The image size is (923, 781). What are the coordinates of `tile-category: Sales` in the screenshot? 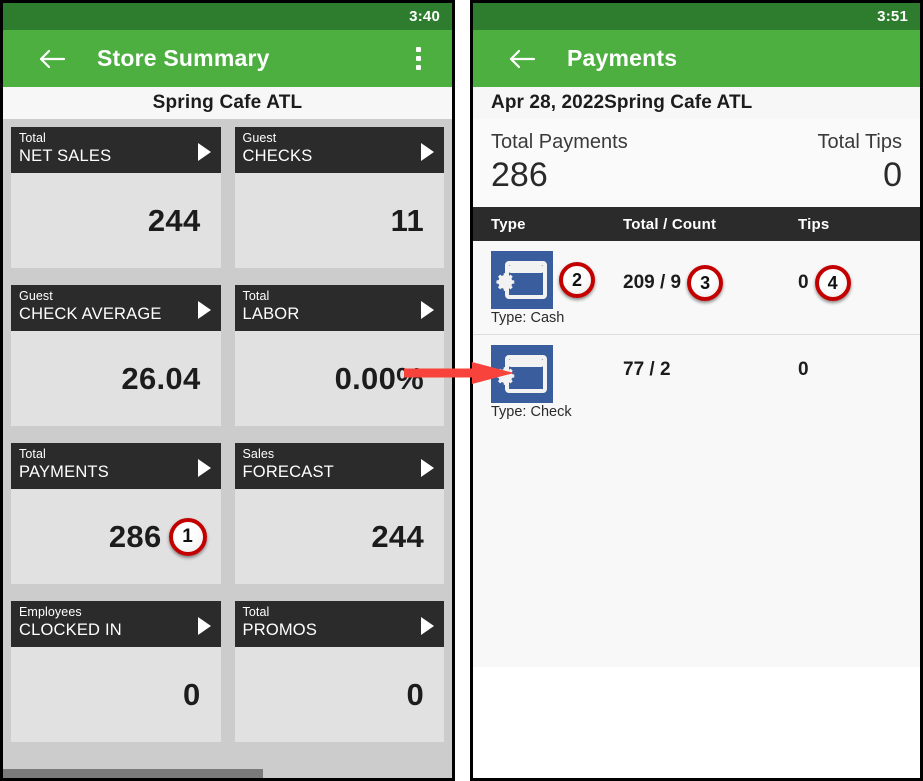 It's located at (258, 454).